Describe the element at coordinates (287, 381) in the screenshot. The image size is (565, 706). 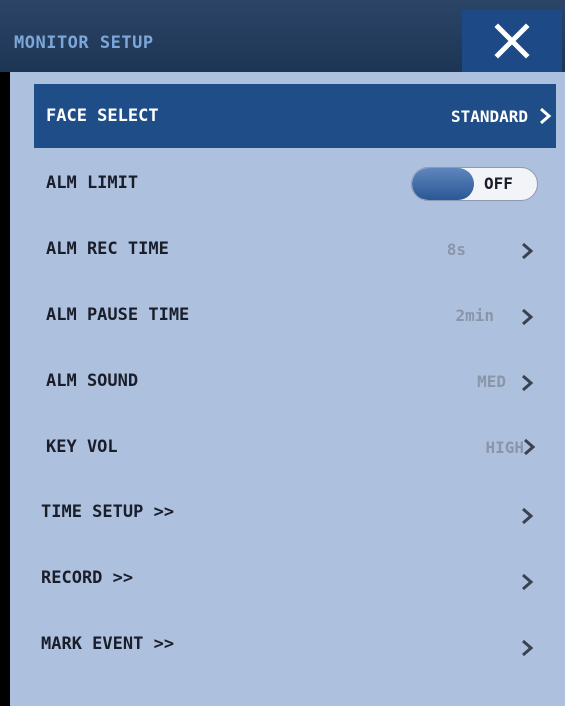
I see `alm-sound-row: ALM SOUND MED` at that location.